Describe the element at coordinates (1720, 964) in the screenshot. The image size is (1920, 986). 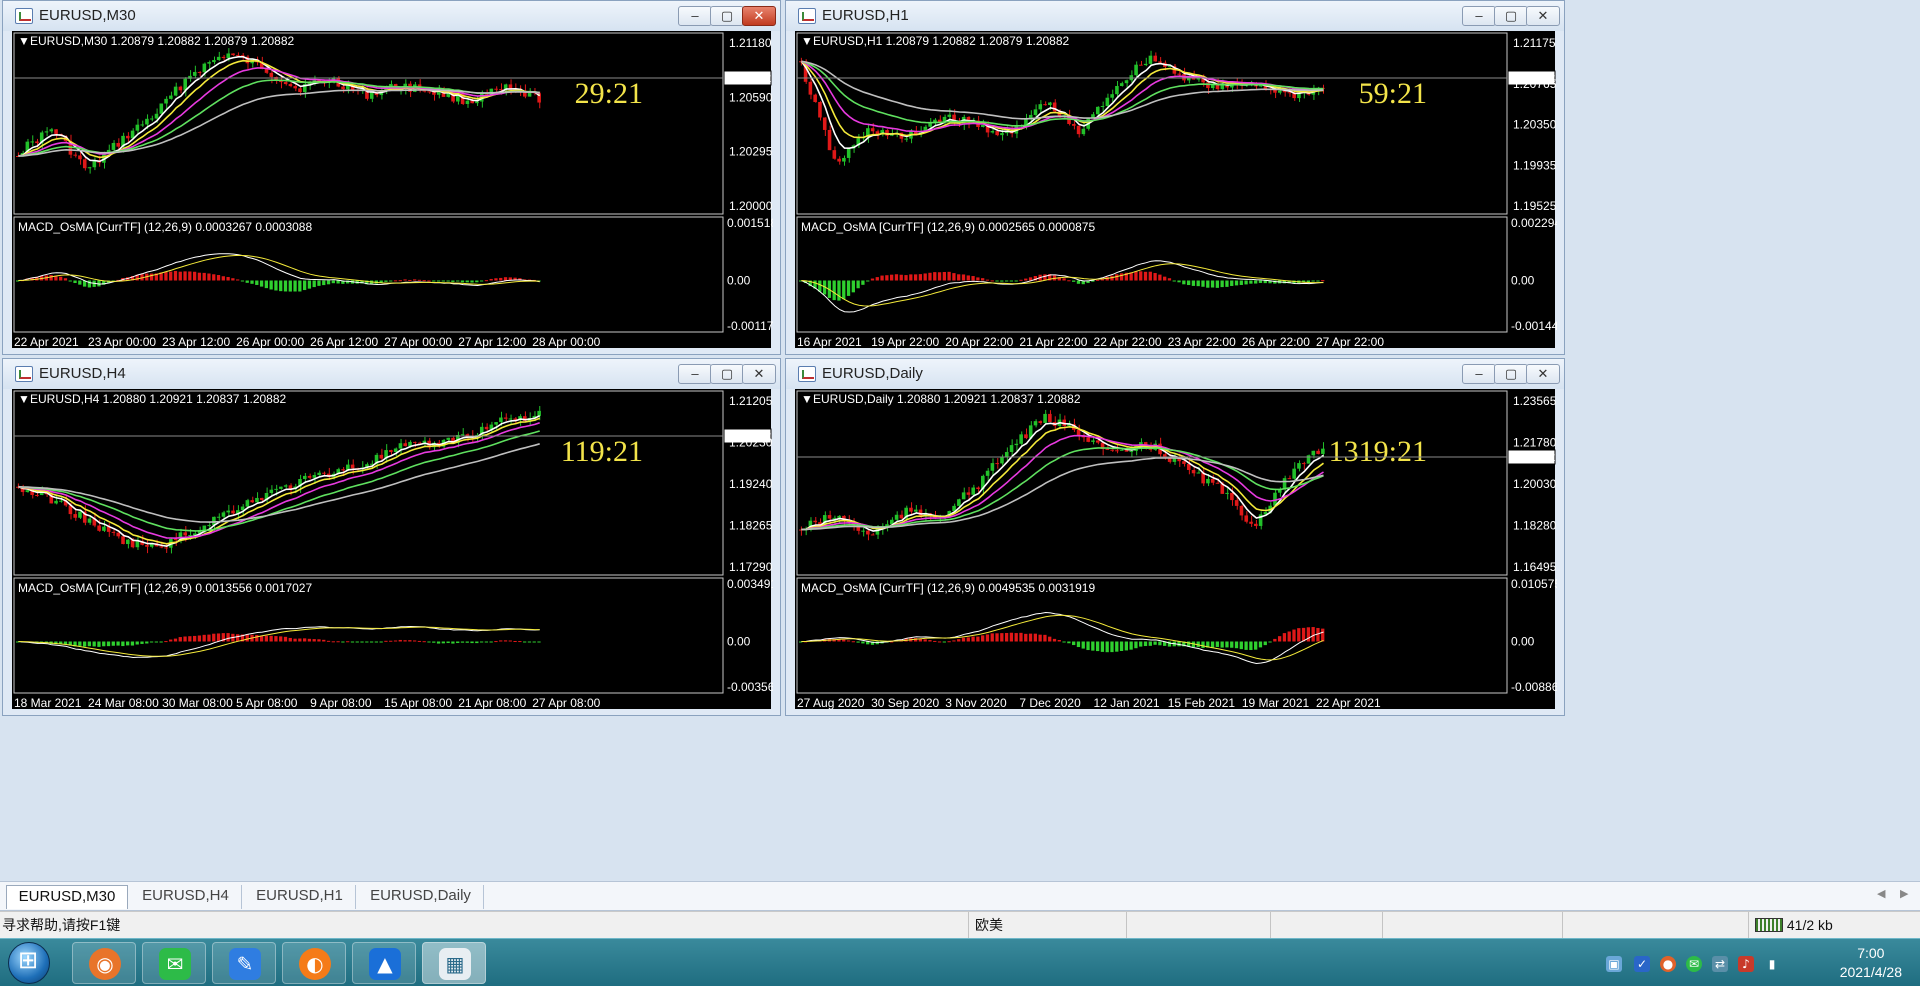
I see `tray-network-icon: ⇄` at that location.